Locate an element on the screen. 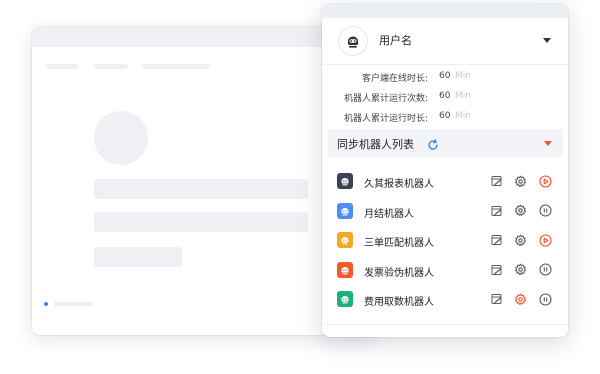 This screenshot has height=374, width=600. skeleton-avatar is located at coordinates (121, 138).